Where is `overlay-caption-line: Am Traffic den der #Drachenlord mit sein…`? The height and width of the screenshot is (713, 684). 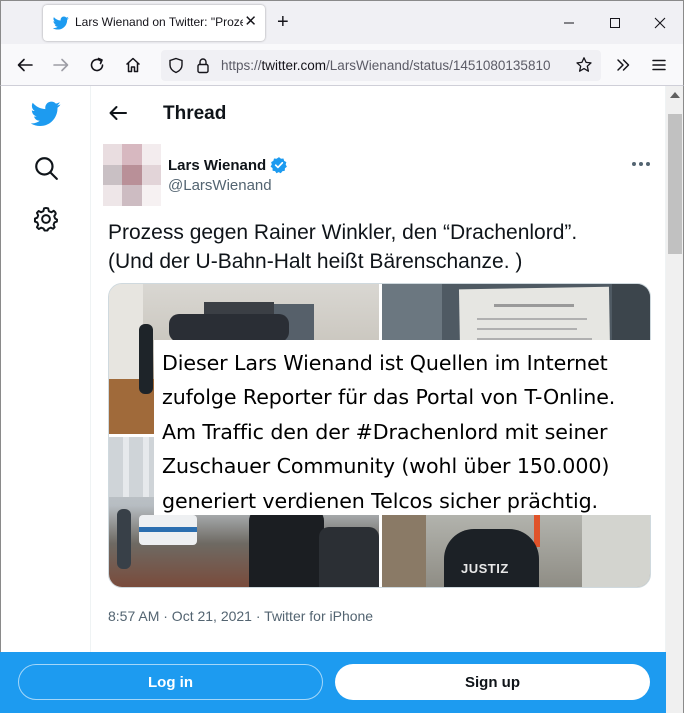
overlay-caption-line: Am Traffic den der #Drachenlord mit sein… is located at coordinates (385, 431).